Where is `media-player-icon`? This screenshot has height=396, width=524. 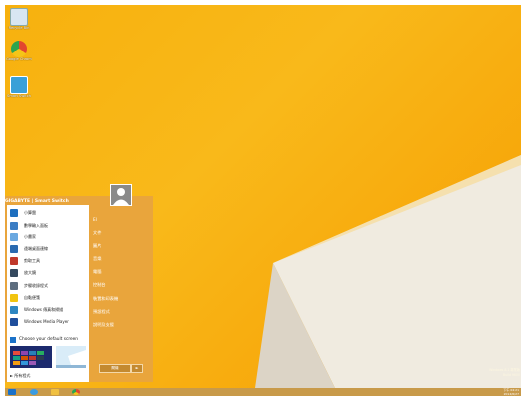
media-player-icon is located at coordinates (14, 321).